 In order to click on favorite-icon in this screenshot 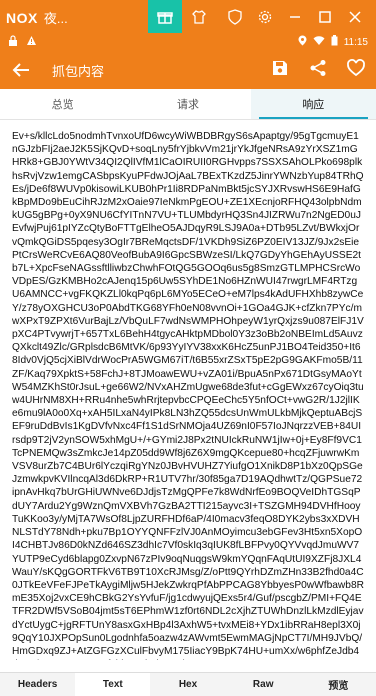, I will do `click(356, 68)`.